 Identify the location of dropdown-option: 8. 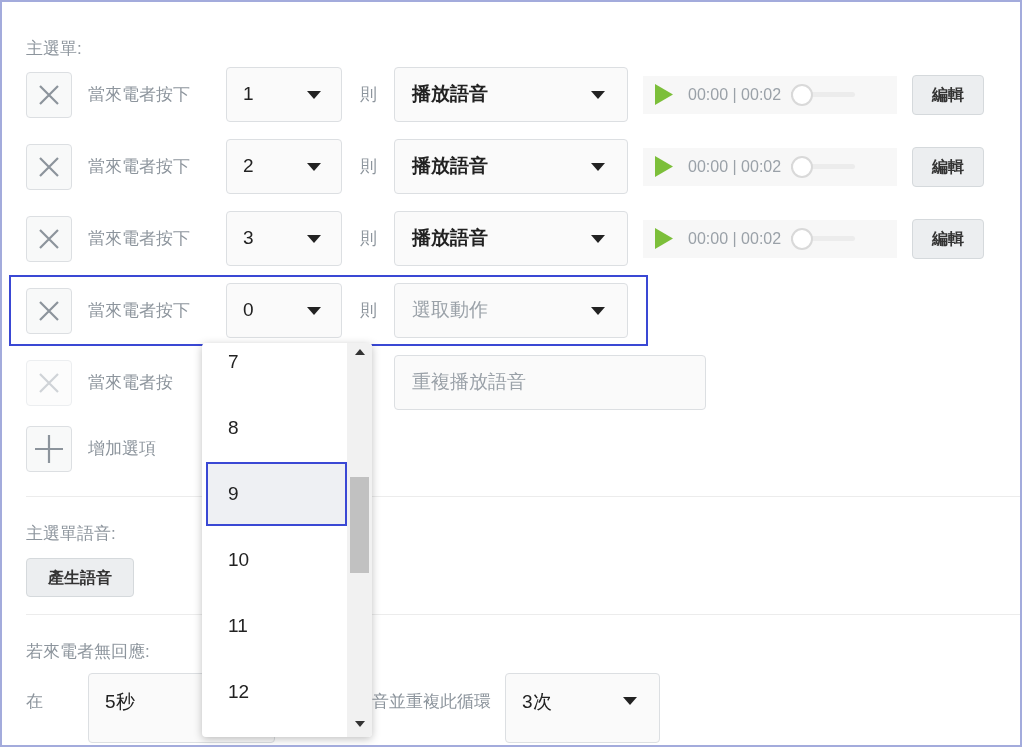
(276, 428).